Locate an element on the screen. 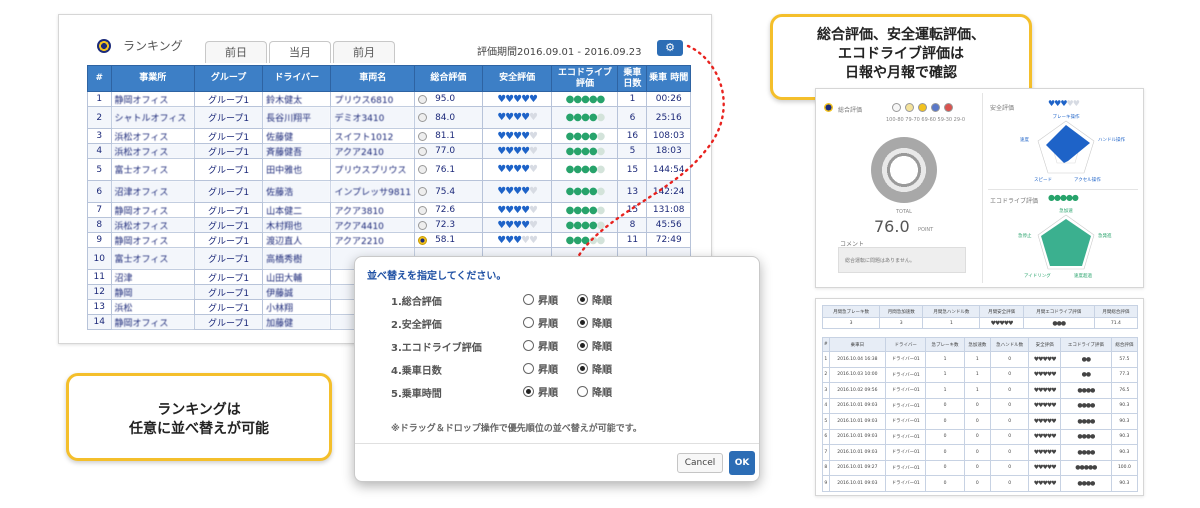 The height and width of the screenshot is (508, 1200). detail-cell: 2016.10.01 09:27 is located at coordinates (857, 467).